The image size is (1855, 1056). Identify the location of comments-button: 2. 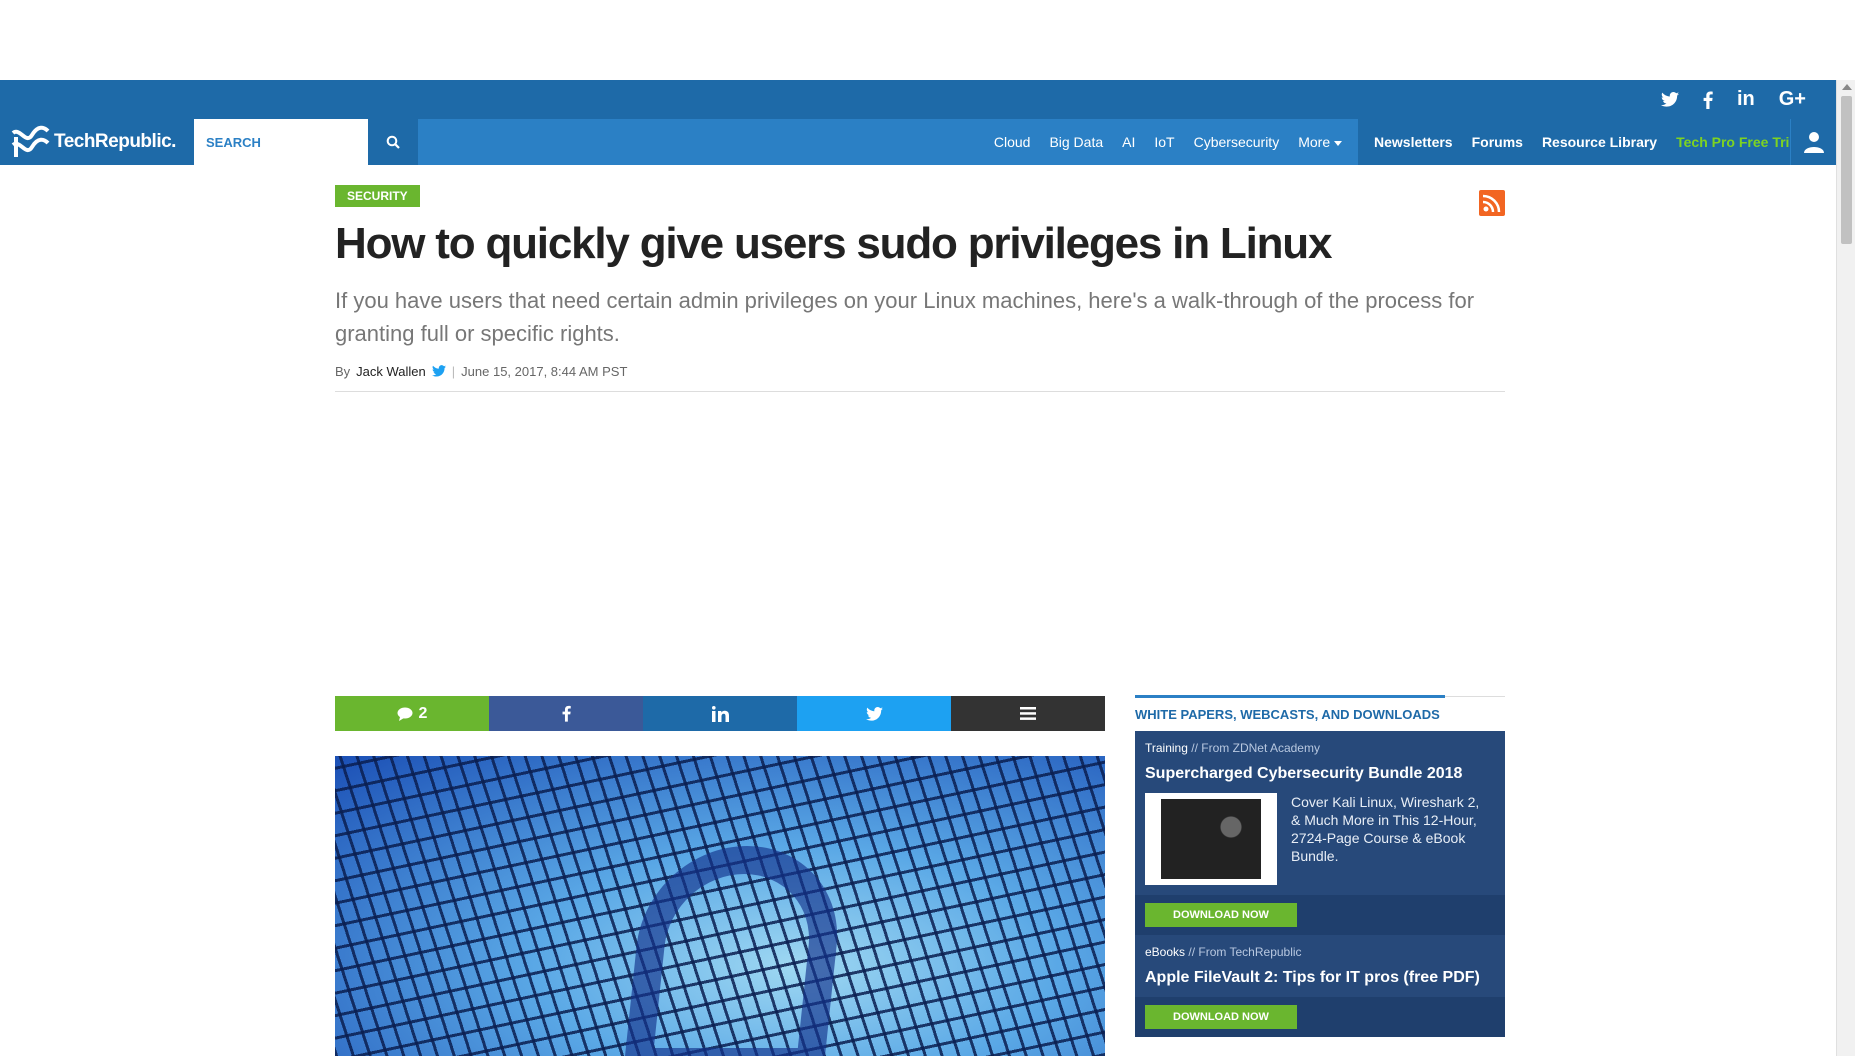
(412, 713).